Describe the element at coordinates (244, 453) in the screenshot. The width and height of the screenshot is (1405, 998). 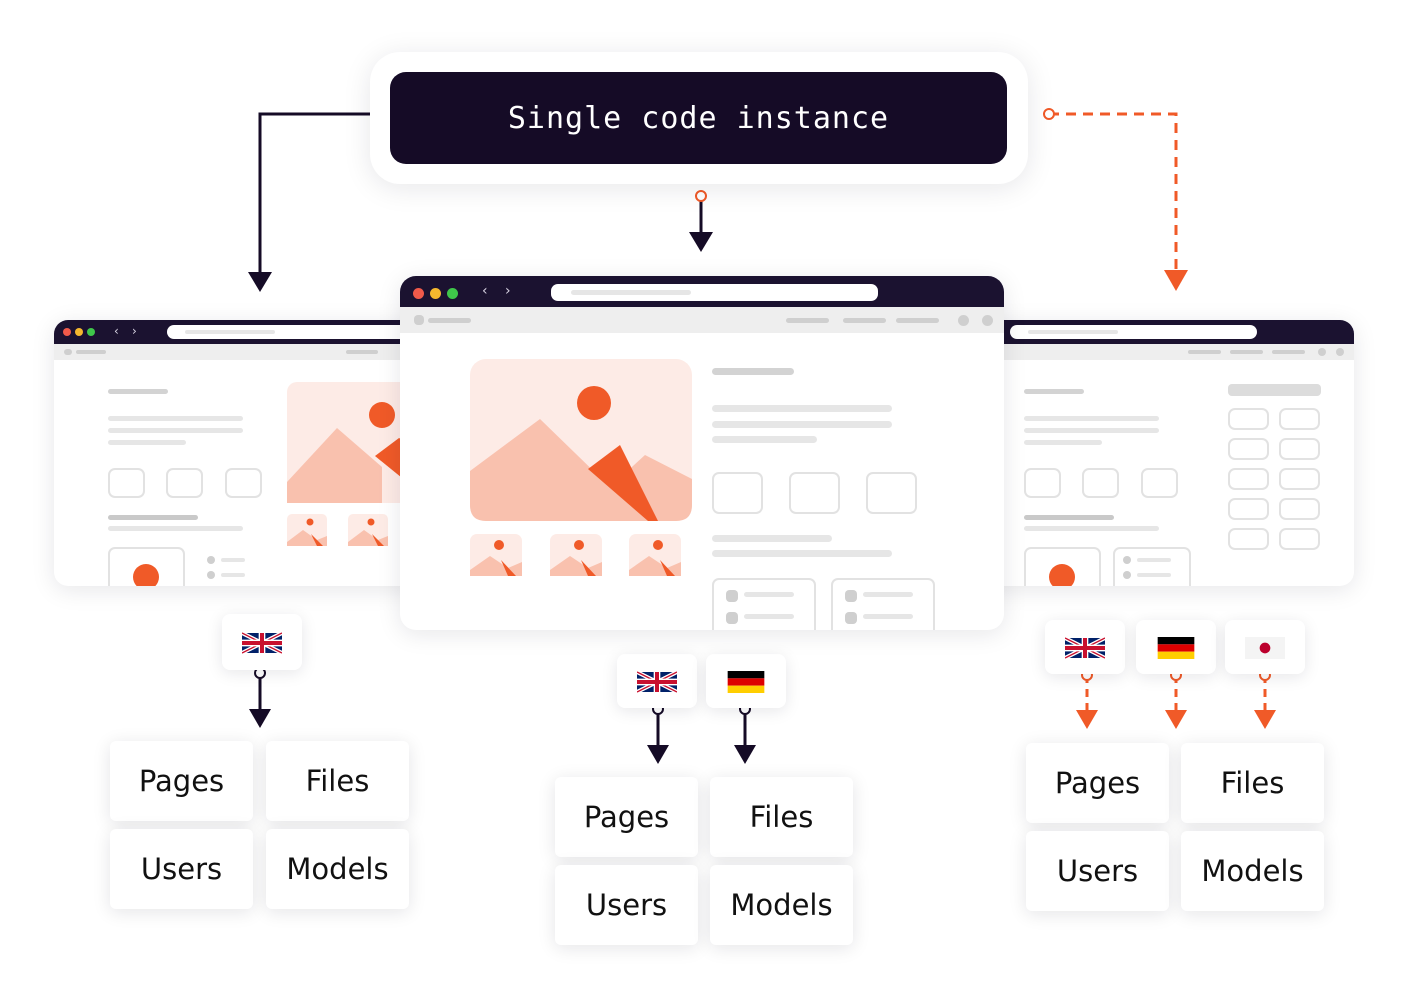
I see `browser-window-left: ‹ ›` at that location.